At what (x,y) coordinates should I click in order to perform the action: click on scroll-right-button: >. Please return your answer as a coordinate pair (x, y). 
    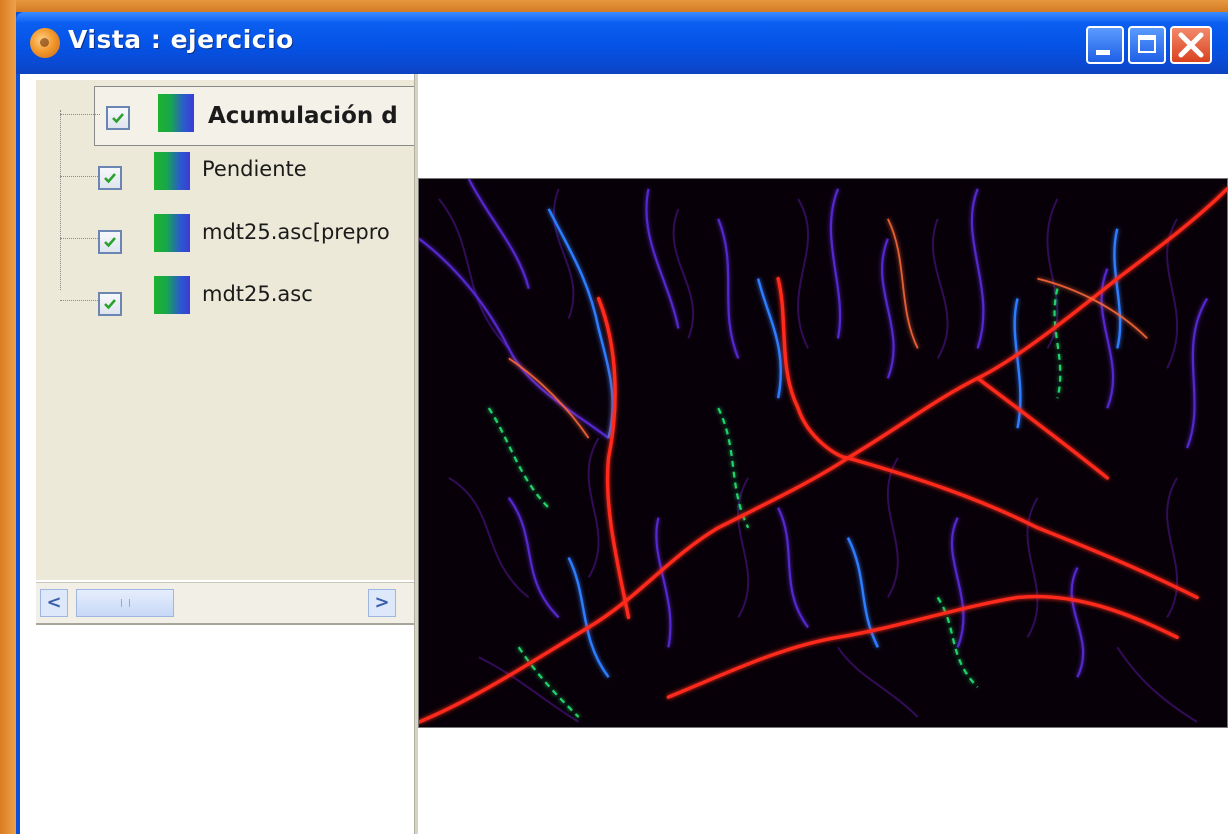
    Looking at the image, I should click on (382, 603).